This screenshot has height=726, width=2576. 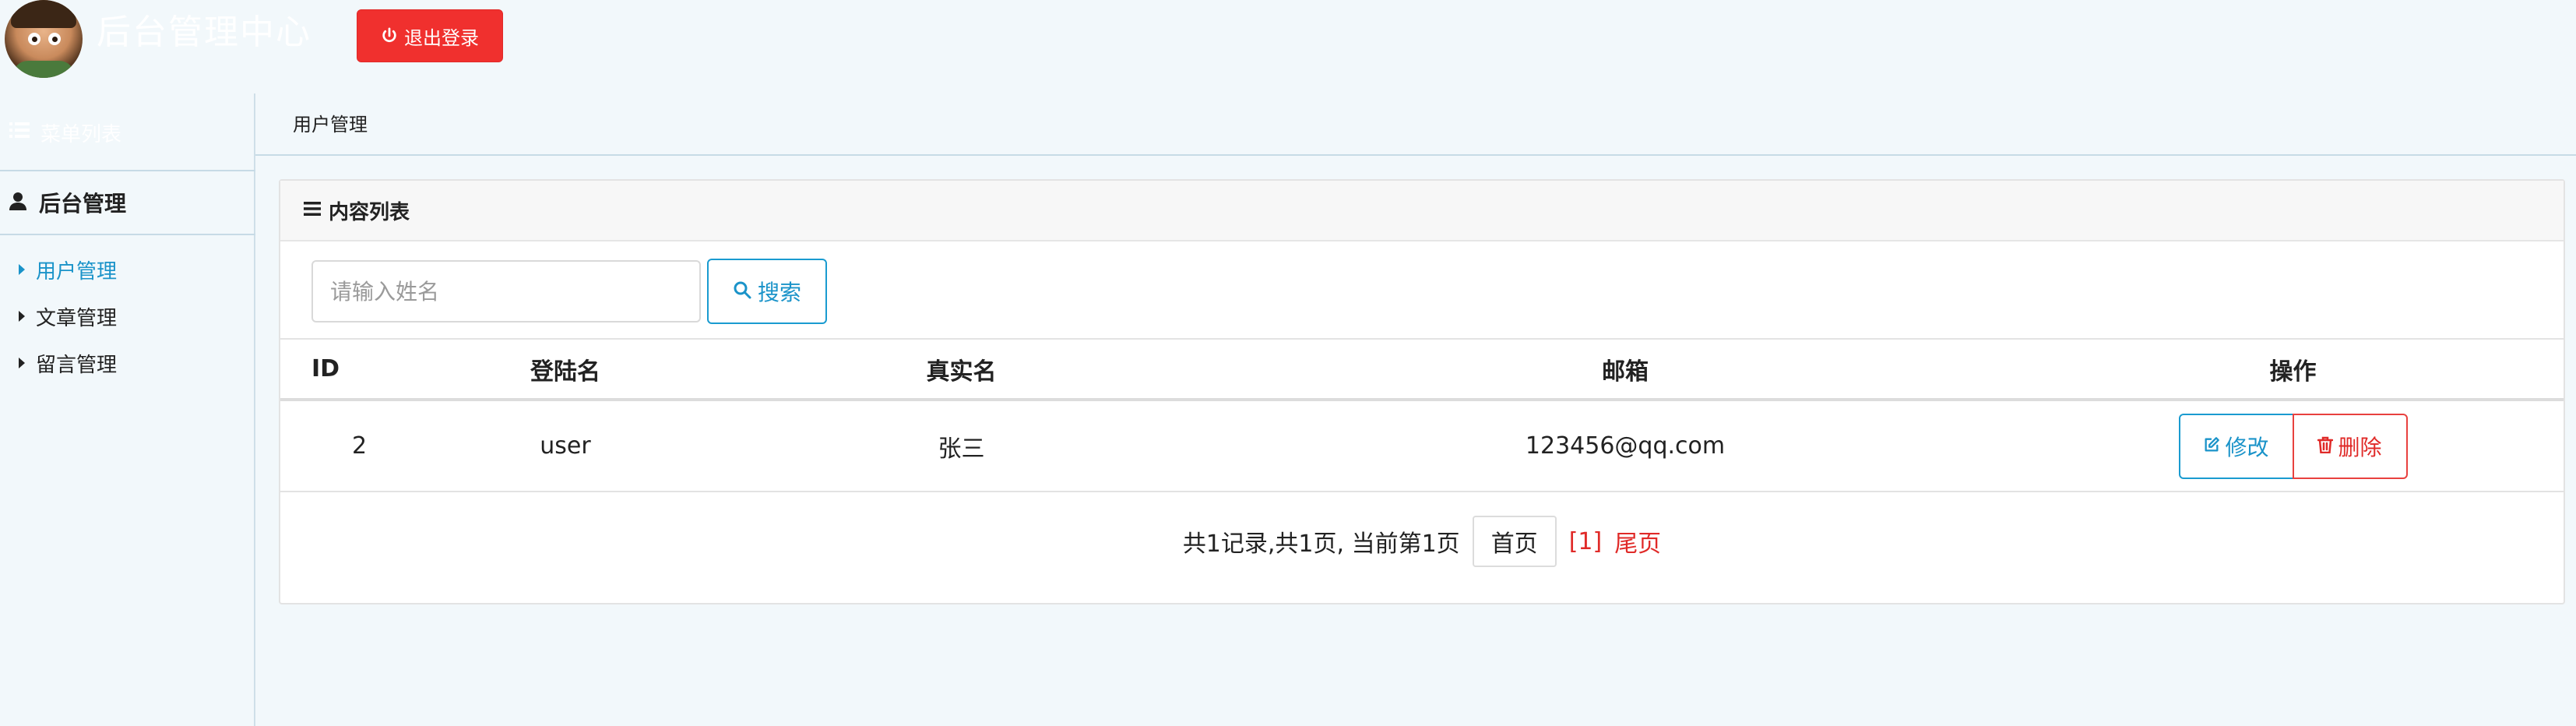 I want to click on search-button: 搜索, so click(x=767, y=291).